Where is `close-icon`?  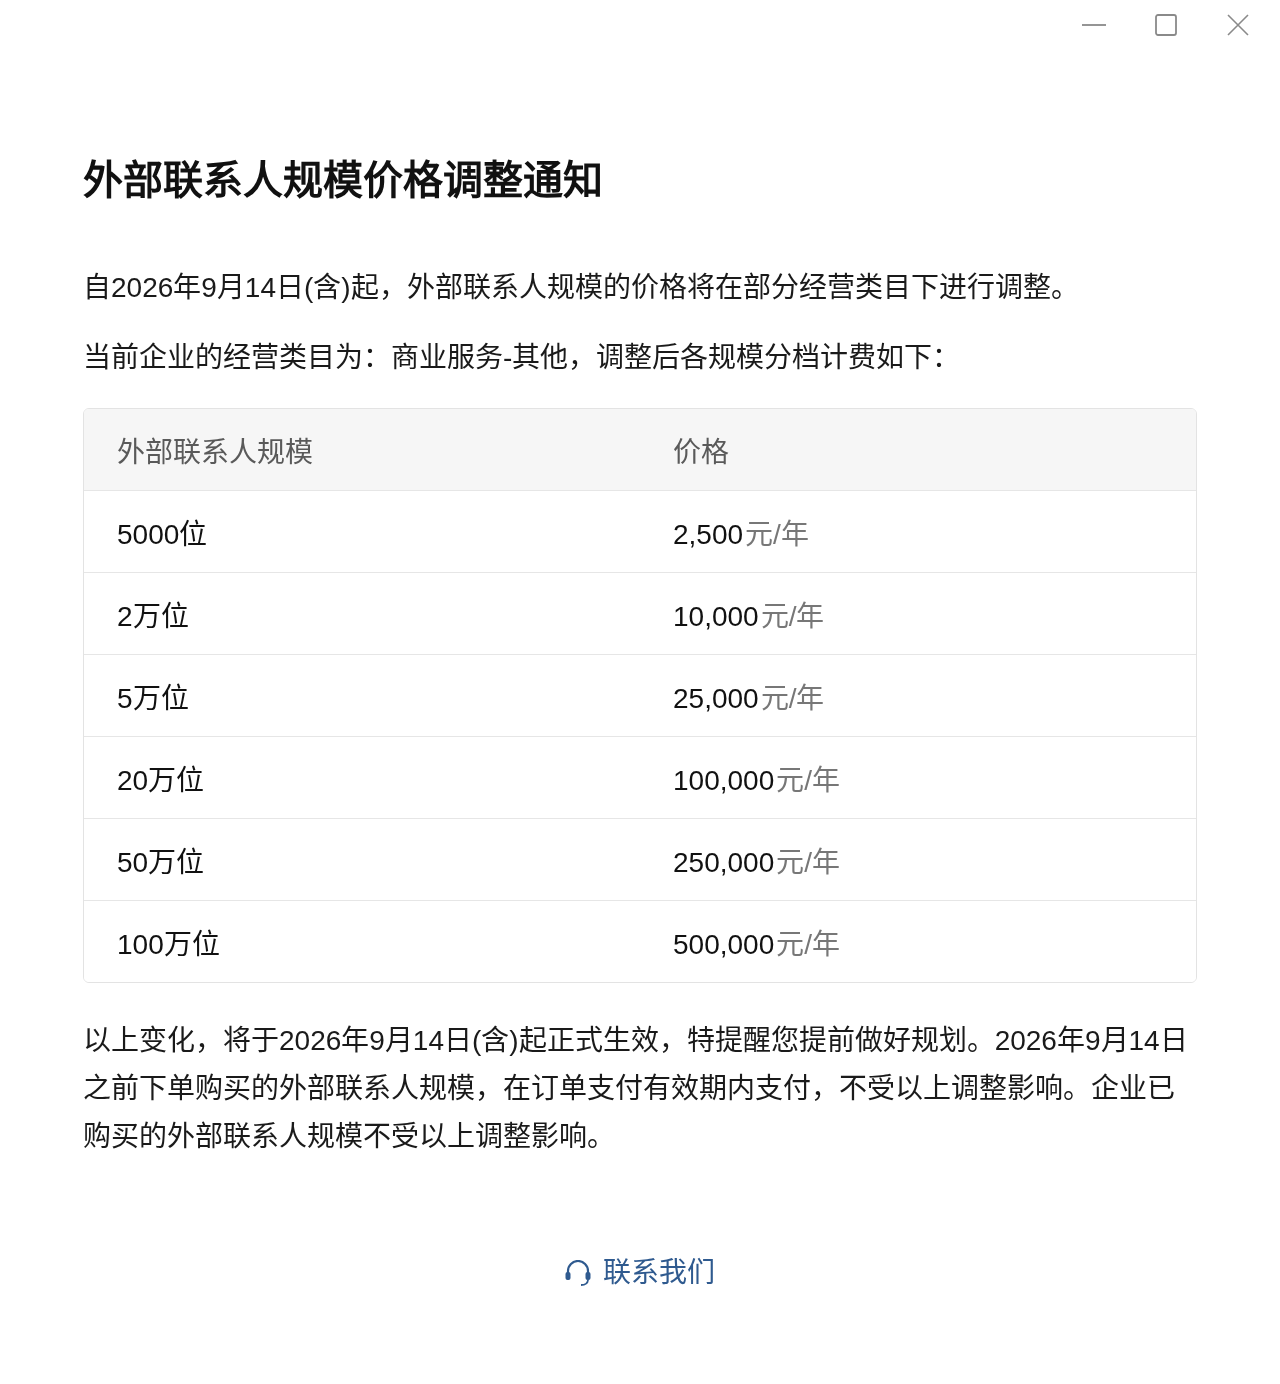
close-icon is located at coordinates (1238, 25).